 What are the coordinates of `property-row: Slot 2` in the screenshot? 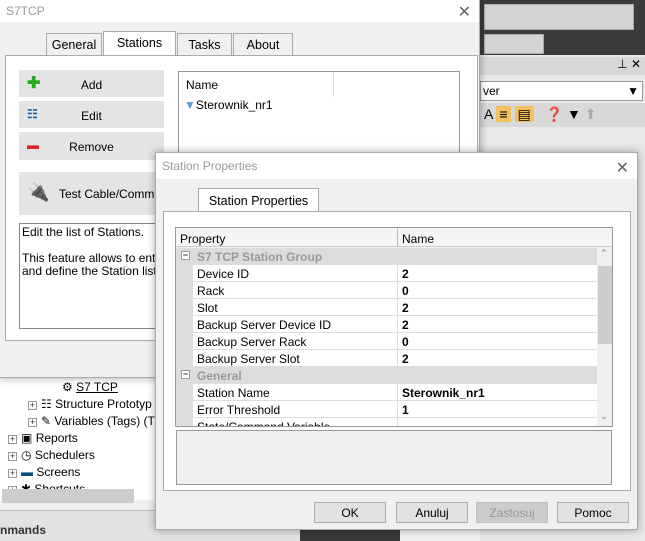 It's located at (395, 307).